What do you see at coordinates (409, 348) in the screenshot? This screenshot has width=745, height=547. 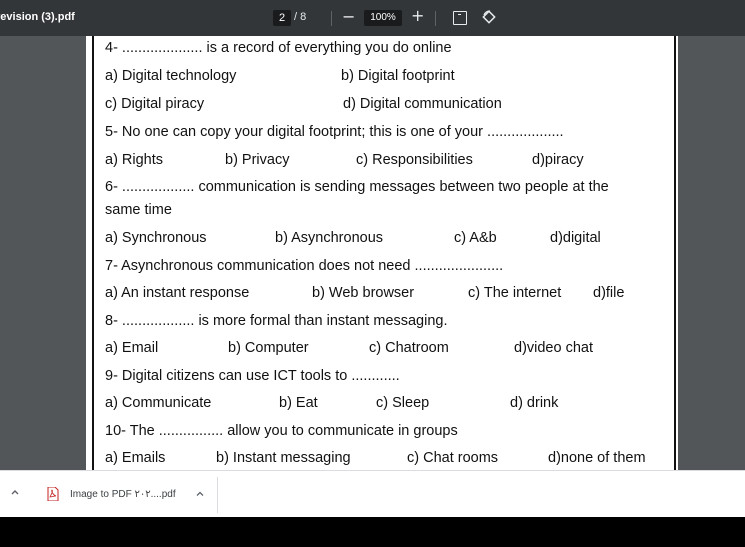 I see `option-8c: c) Chatroom` at bounding box center [409, 348].